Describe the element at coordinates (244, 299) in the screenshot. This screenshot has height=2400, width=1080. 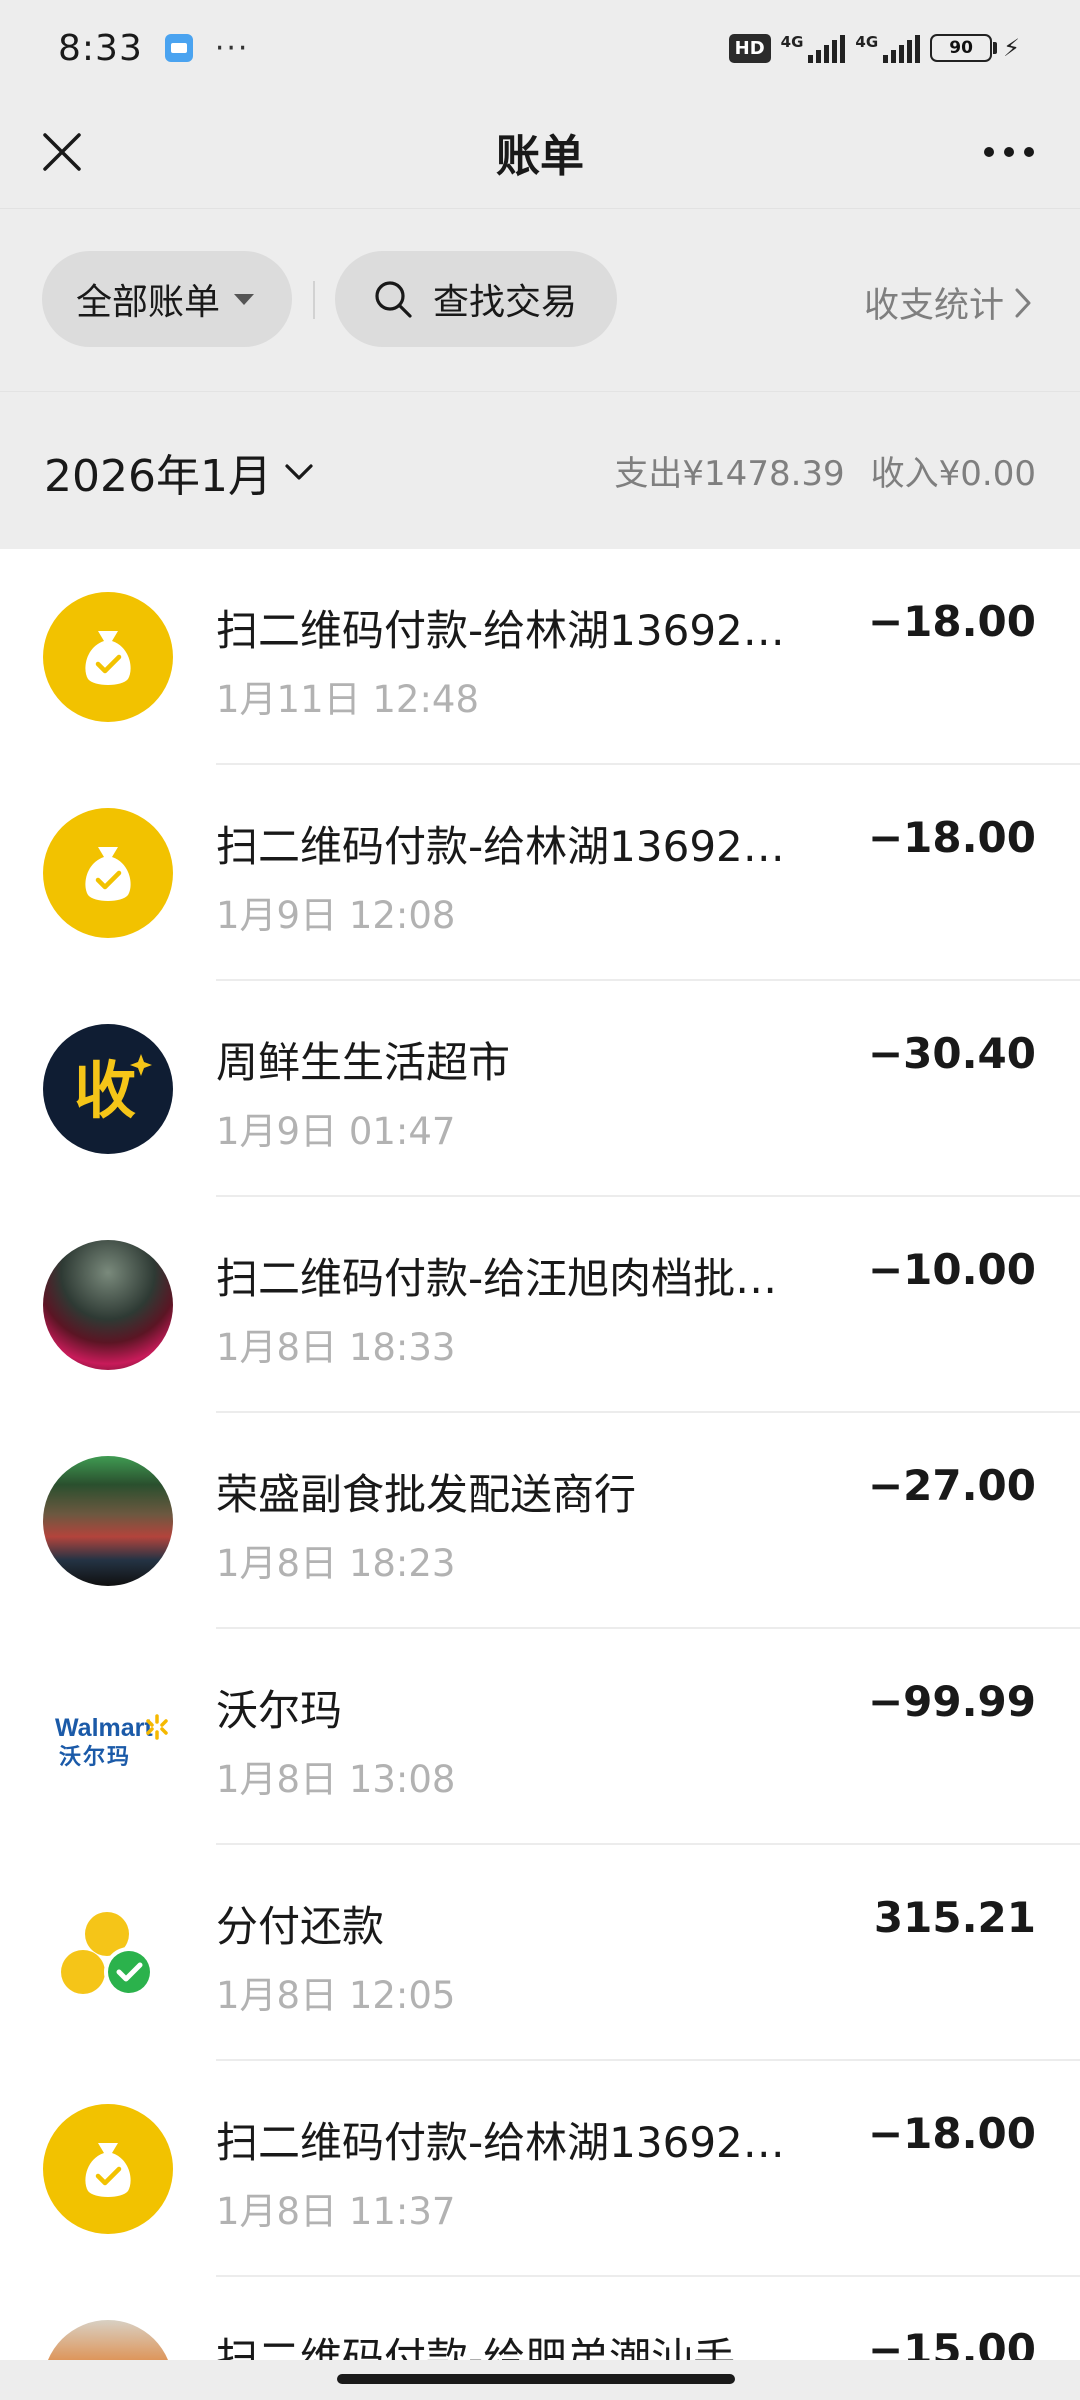
I see `dropdown-caret-icon` at that location.